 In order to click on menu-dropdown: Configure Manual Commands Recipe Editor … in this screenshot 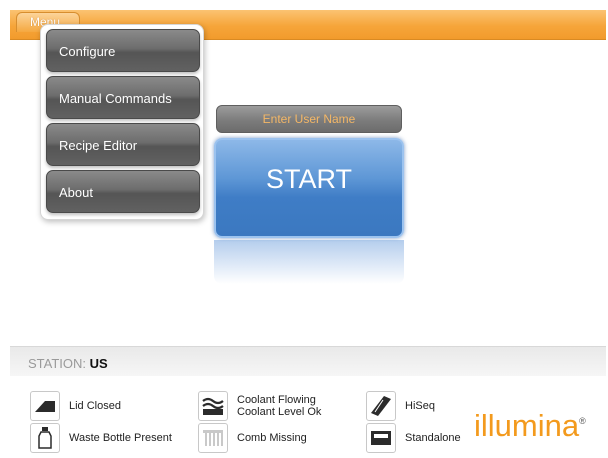, I will do `click(122, 122)`.